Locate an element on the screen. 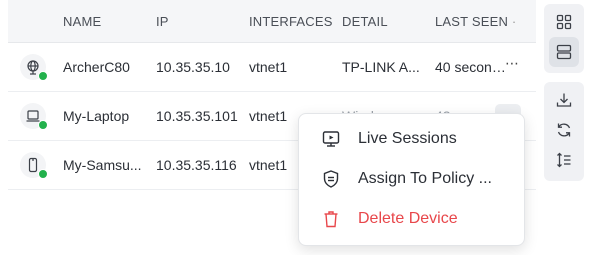 This screenshot has width=591, height=255. sort-icon is located at coordinates (564, 160).